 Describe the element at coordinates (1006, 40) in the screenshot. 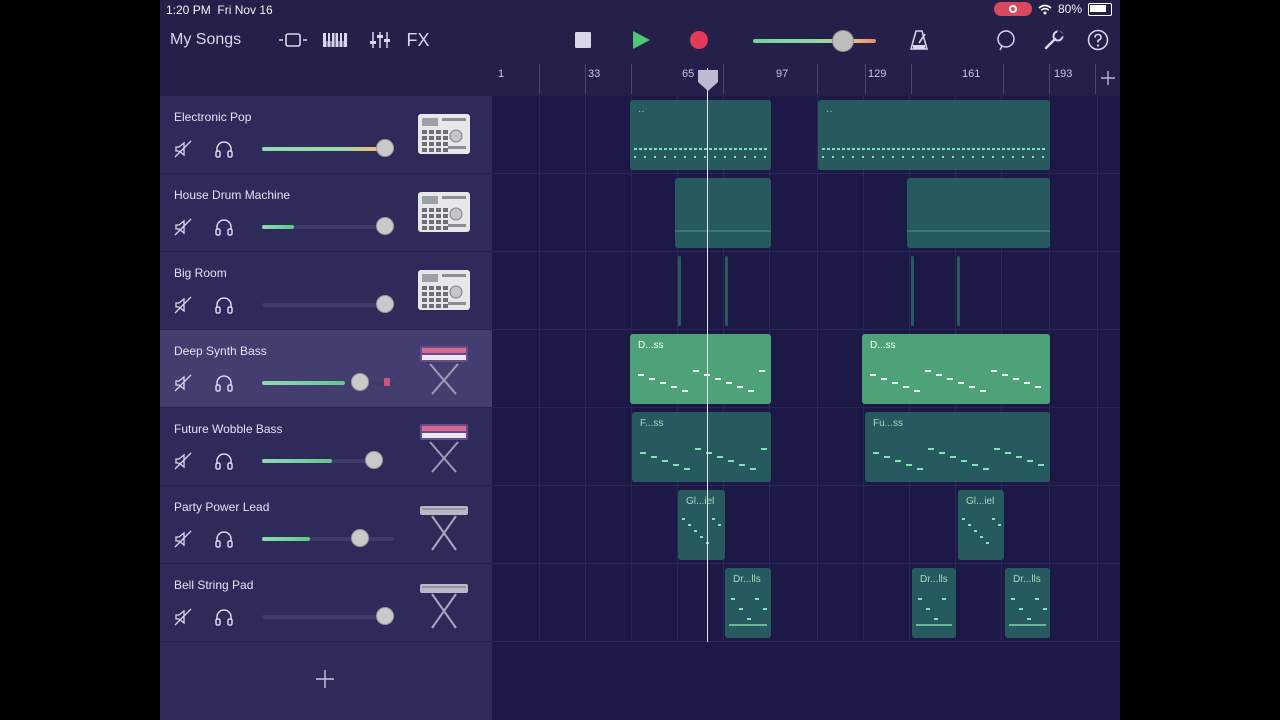

I see `loop-icon` at that location.